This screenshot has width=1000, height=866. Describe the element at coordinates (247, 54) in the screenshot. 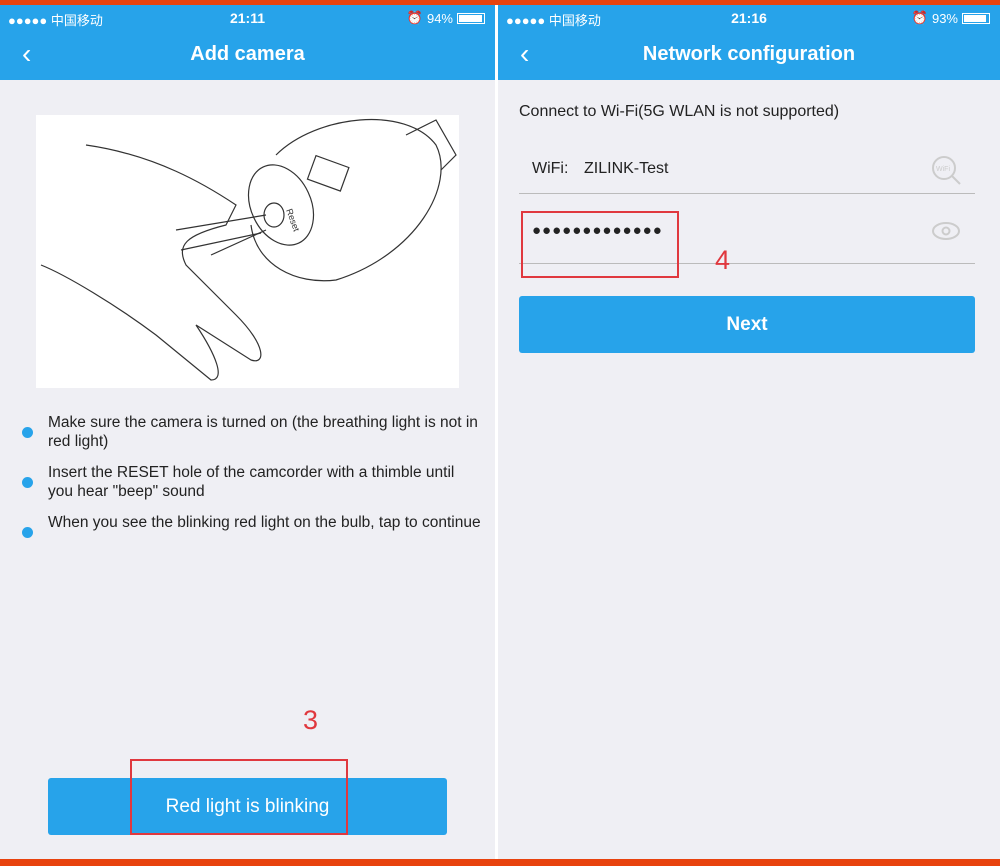

I see `page-title: Add camera` at that location.